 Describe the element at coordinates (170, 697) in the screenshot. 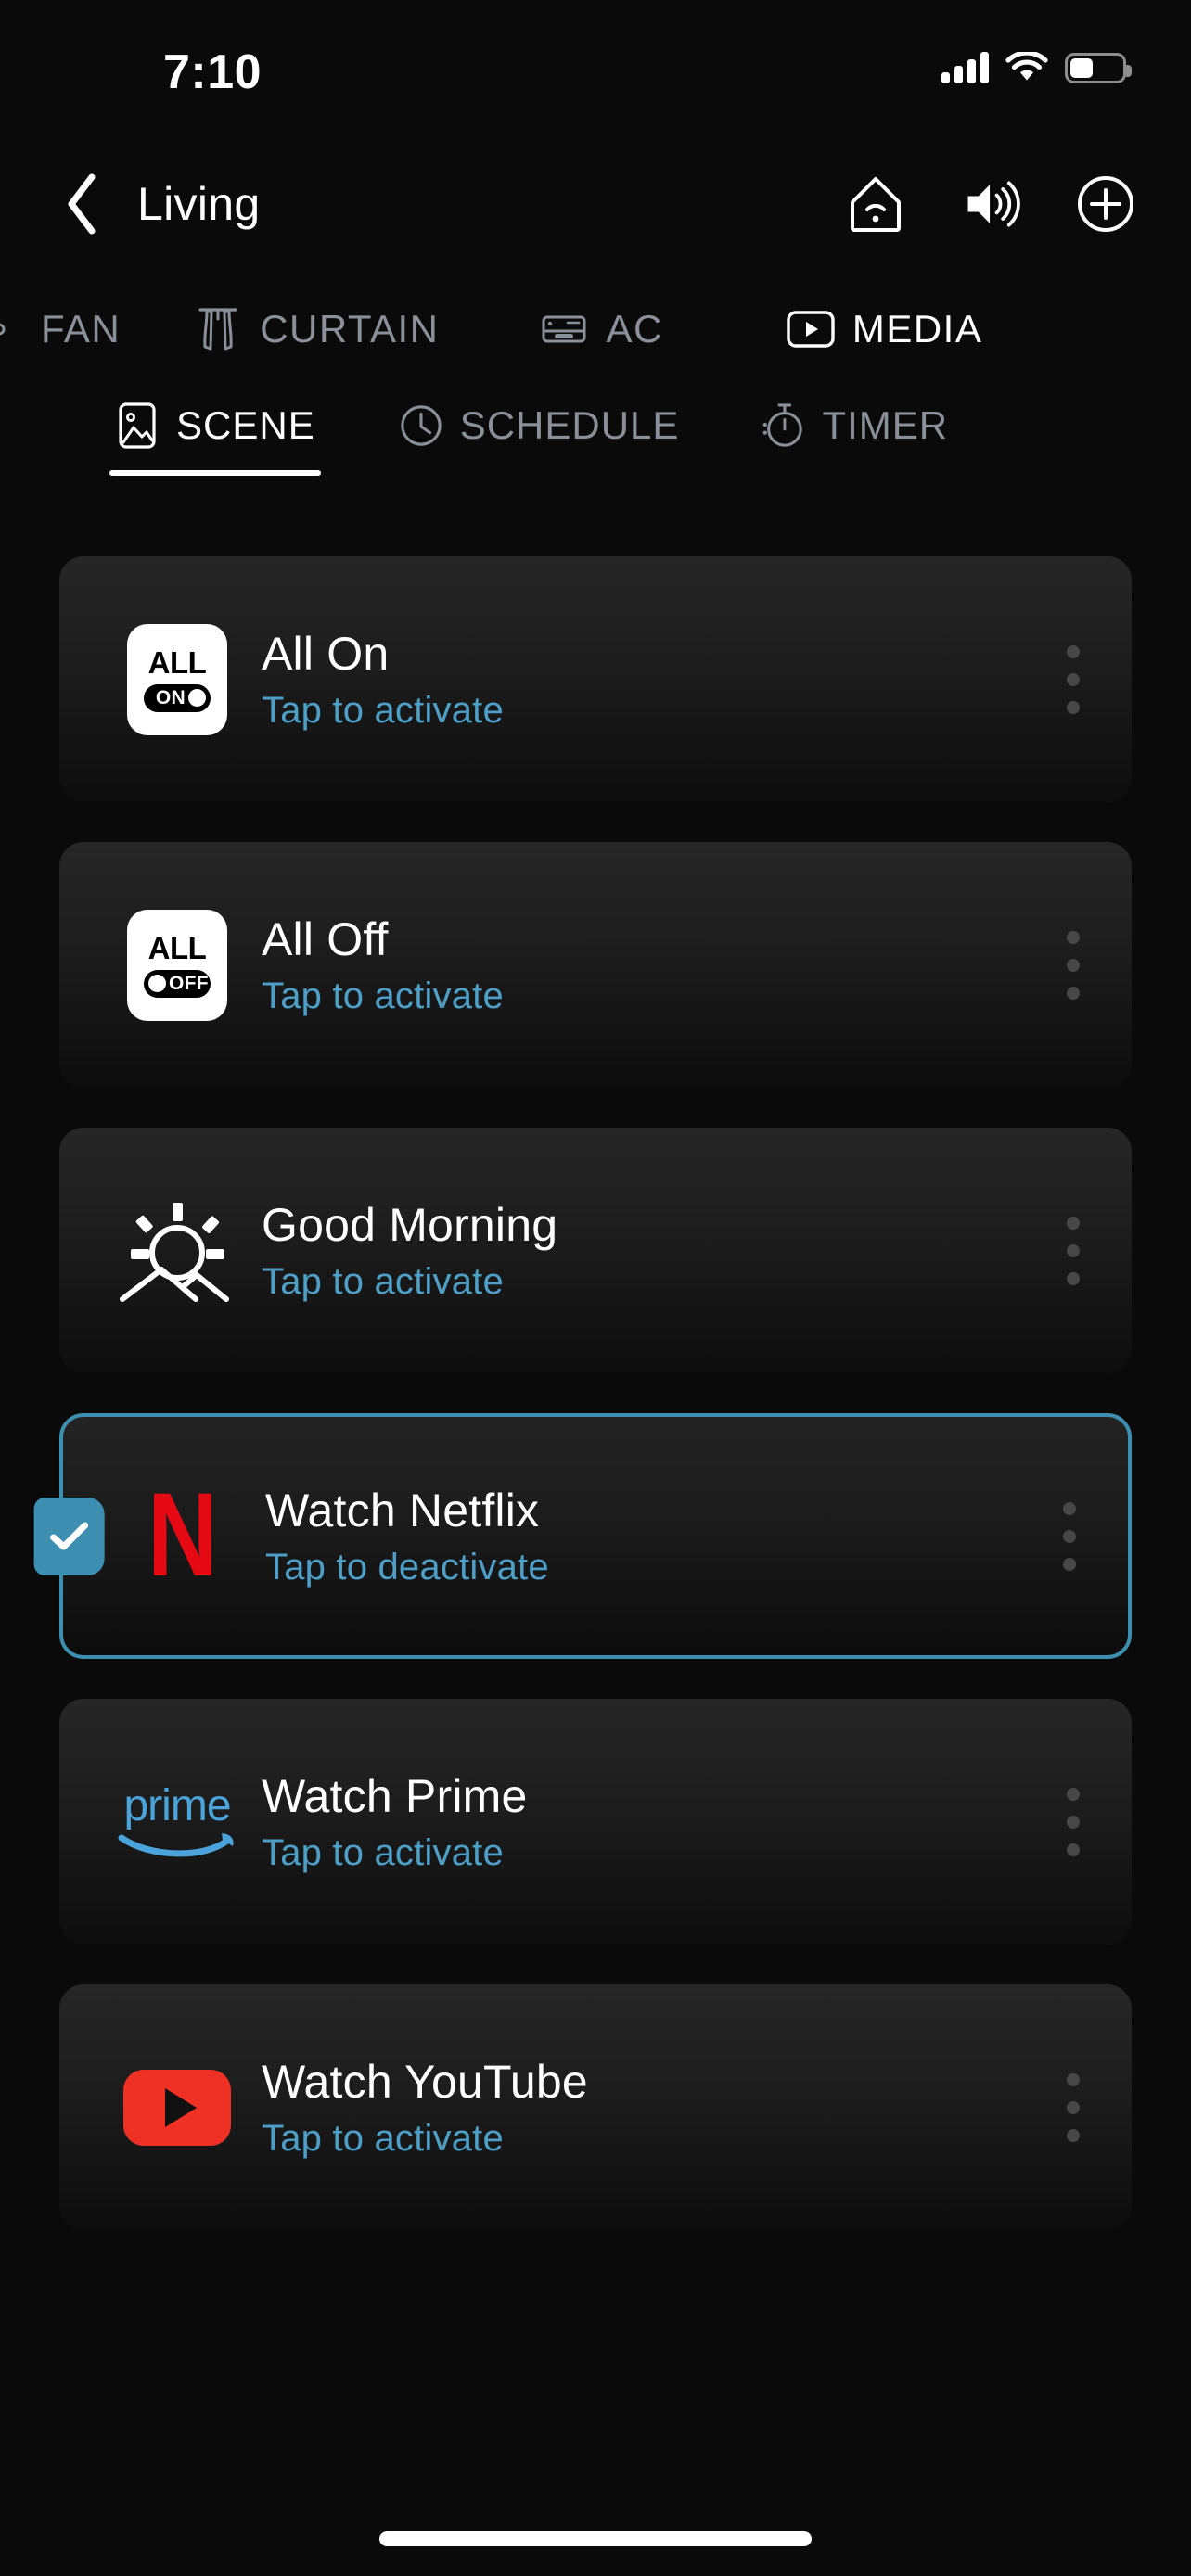

I see `toggle-state-label: ON` at that location.